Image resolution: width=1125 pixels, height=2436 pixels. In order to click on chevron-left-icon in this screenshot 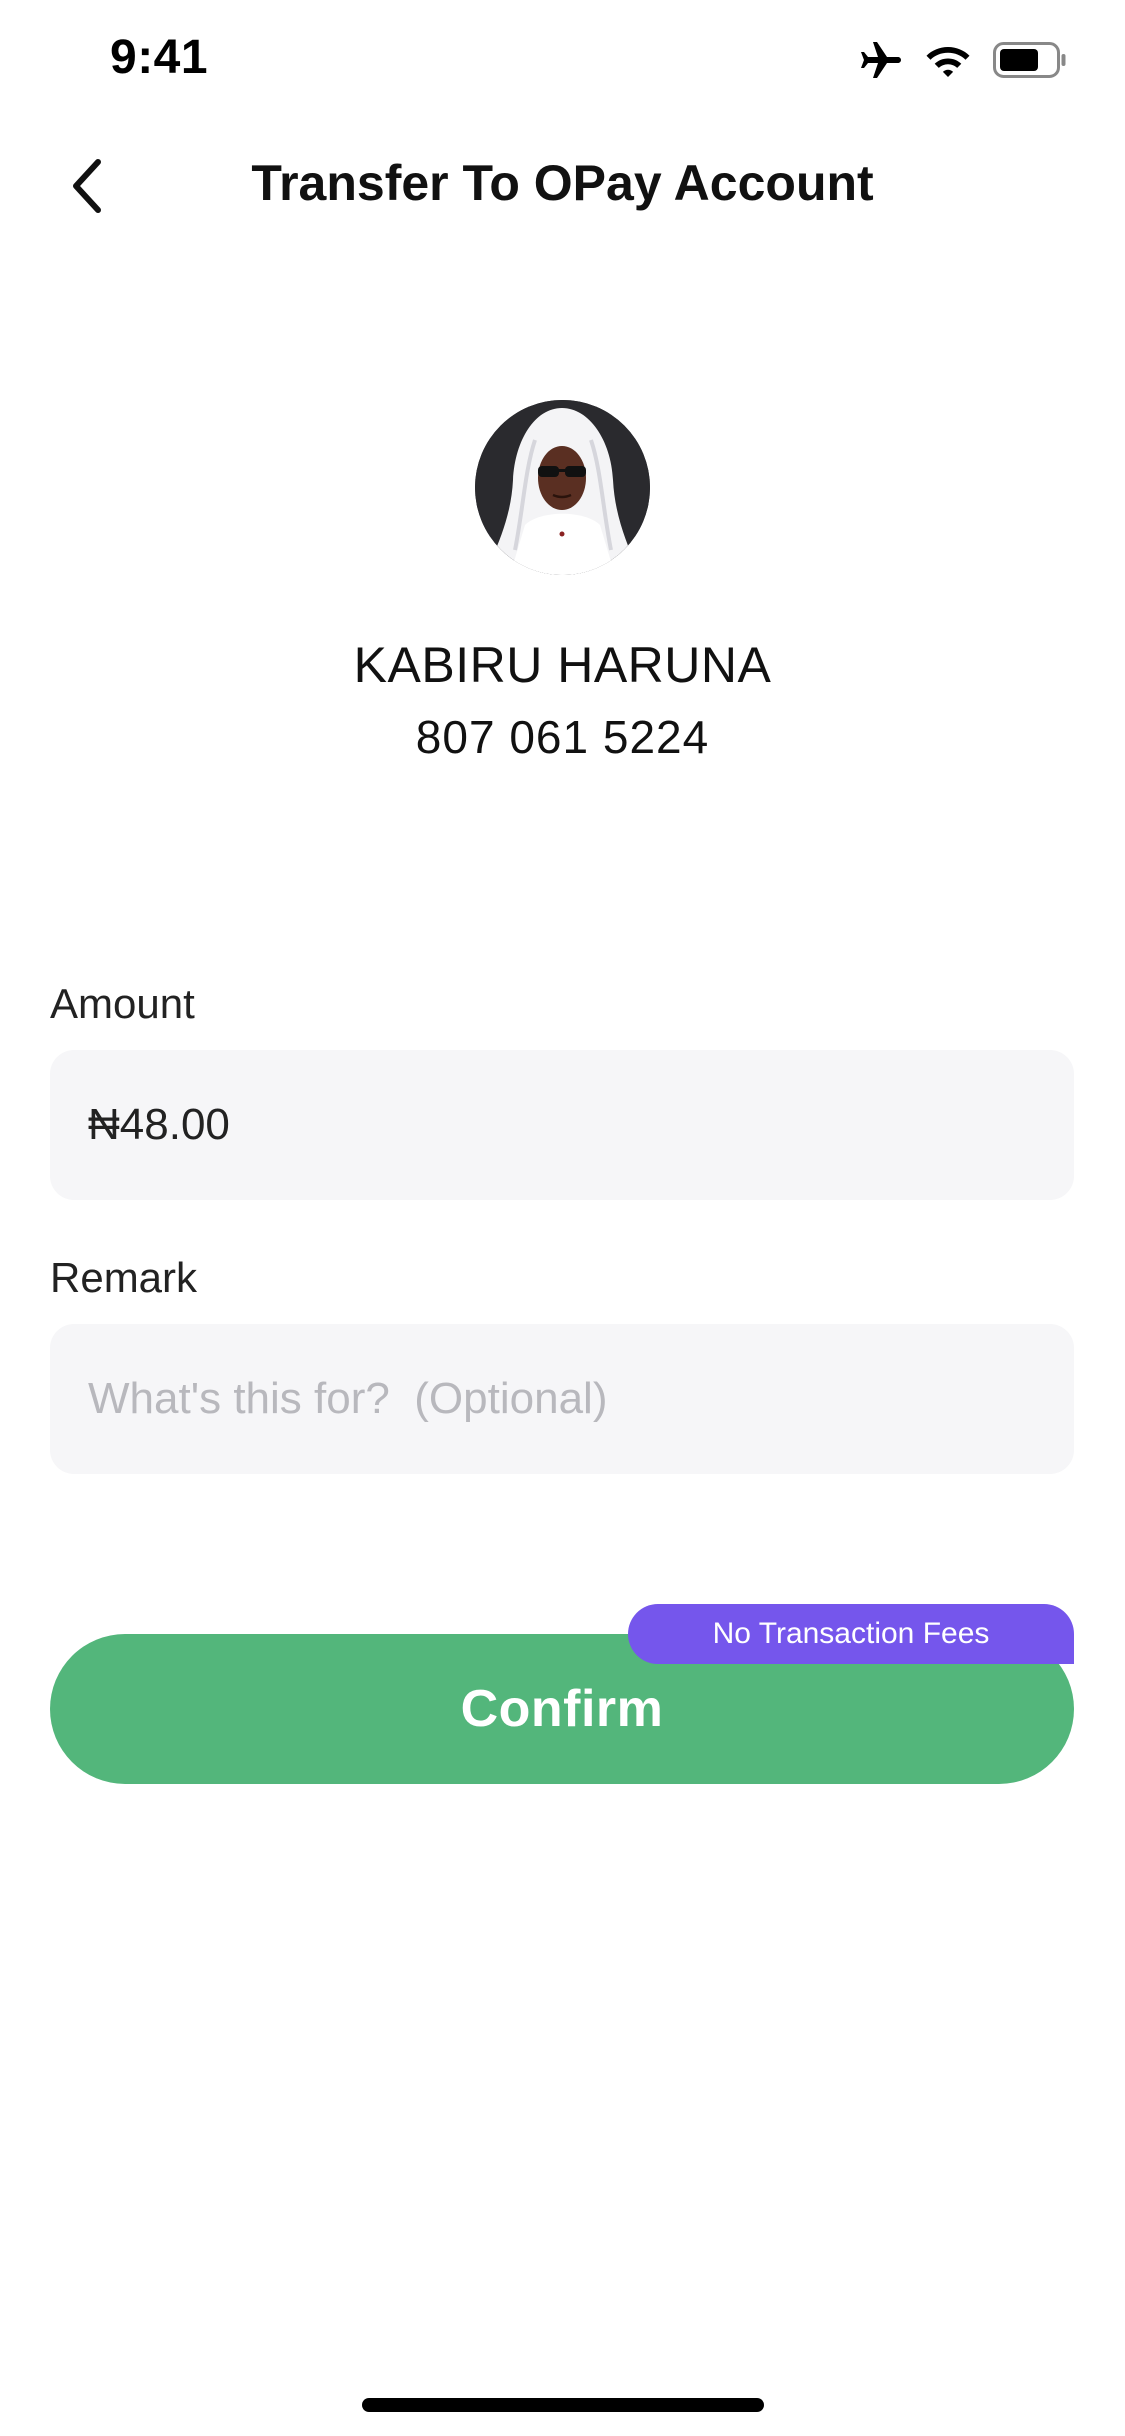, I will do `click(88, 188)`.